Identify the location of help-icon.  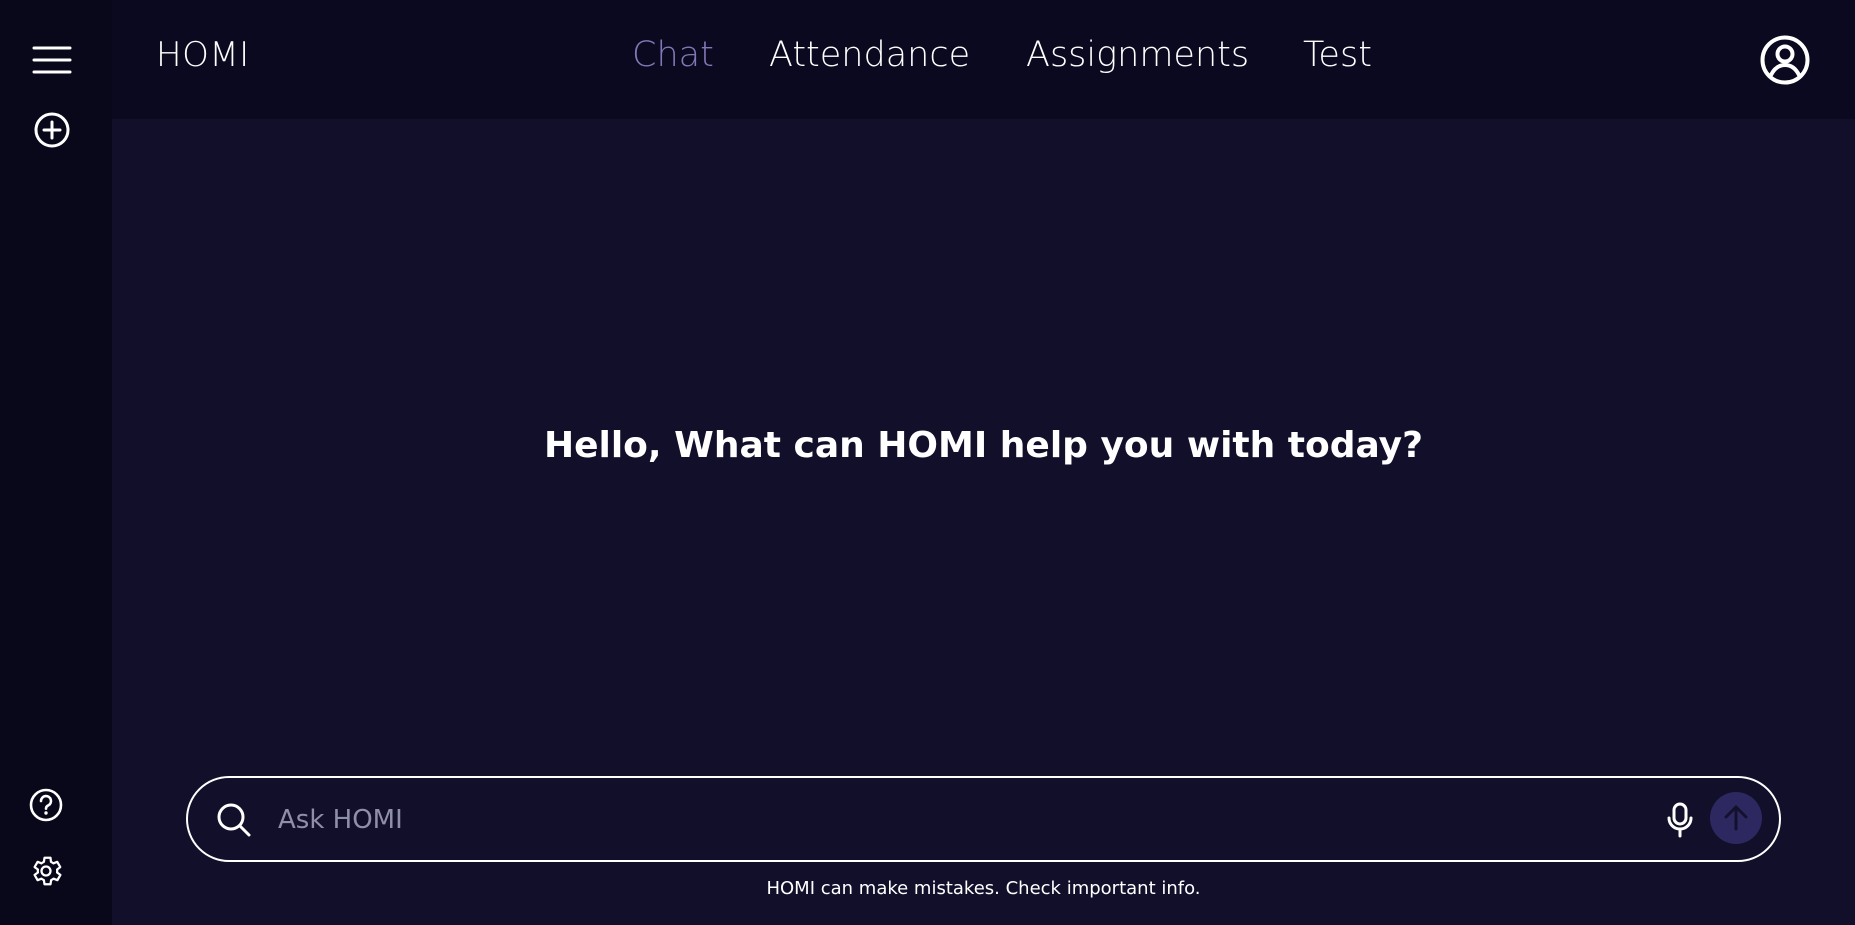
(46, 805).